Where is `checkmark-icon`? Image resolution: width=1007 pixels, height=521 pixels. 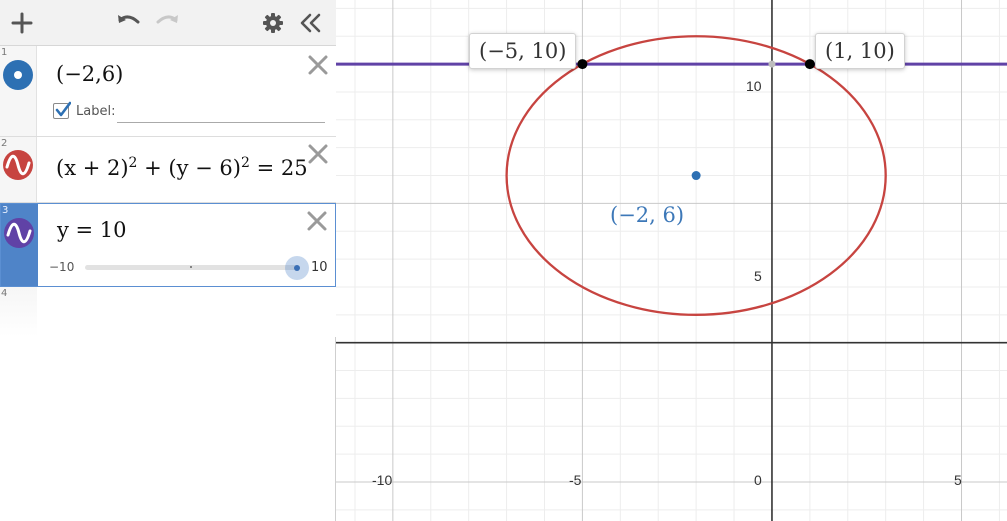
checkmark-icon is located at coordinates (63, 109).